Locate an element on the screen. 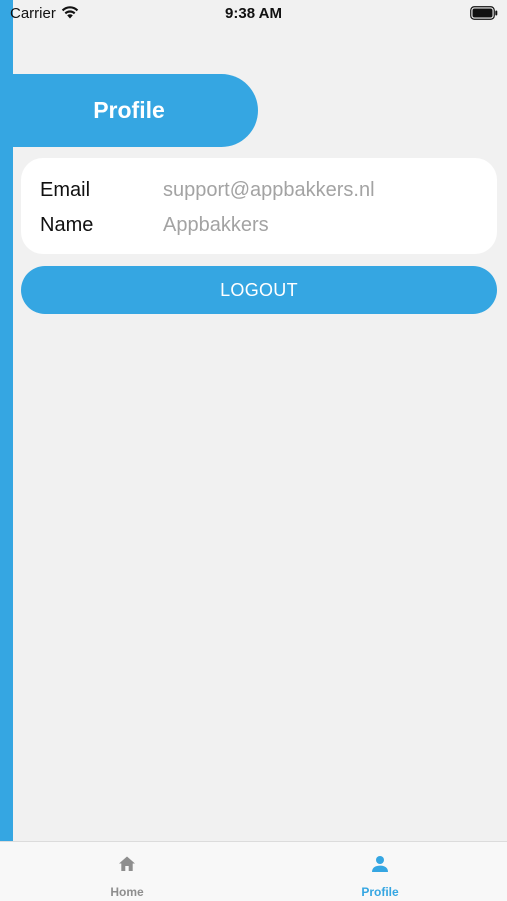  person-icon is located at coordinates (380, 864).